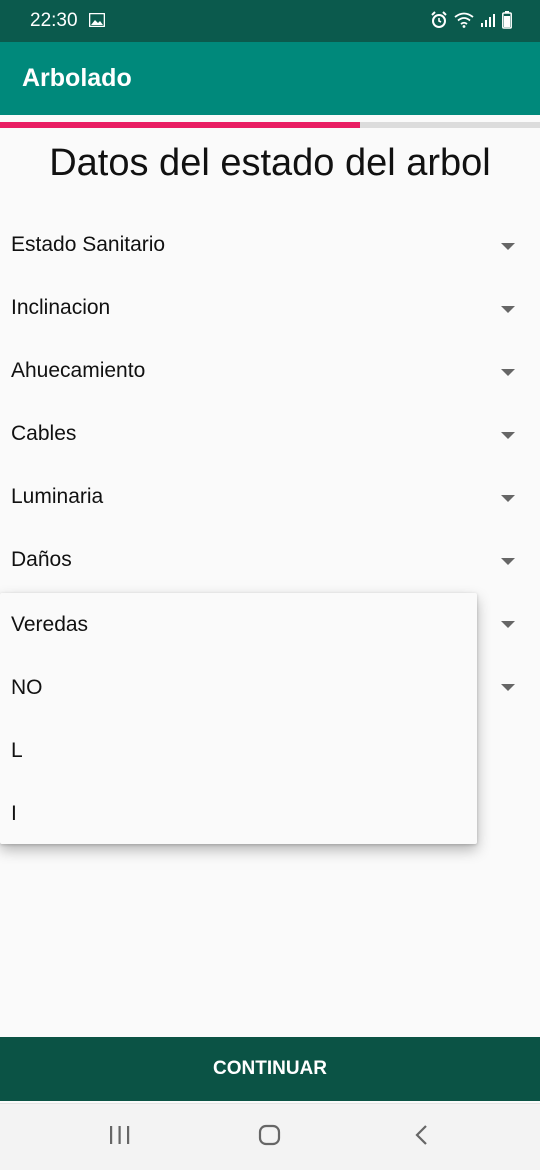 The height and width of the screenshot is (1170, 540). What do you see at coordinates (270, 498) in the screenshot?
I see `spinner-luminaria: Luminaria` at bounding box center [270, 498].